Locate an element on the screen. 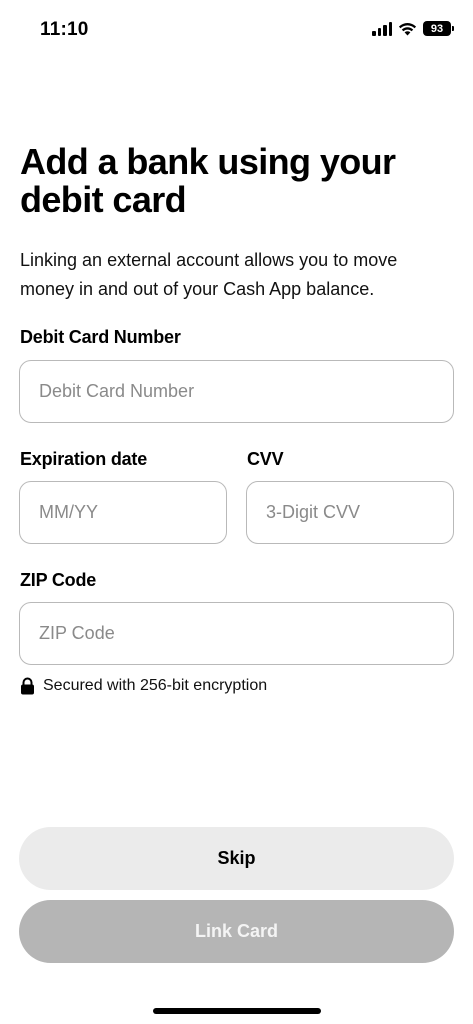 This screenshot has width=473, height=1024. security-note-text: Secured with 256-bit encryption is located at coordinates (155, 685).